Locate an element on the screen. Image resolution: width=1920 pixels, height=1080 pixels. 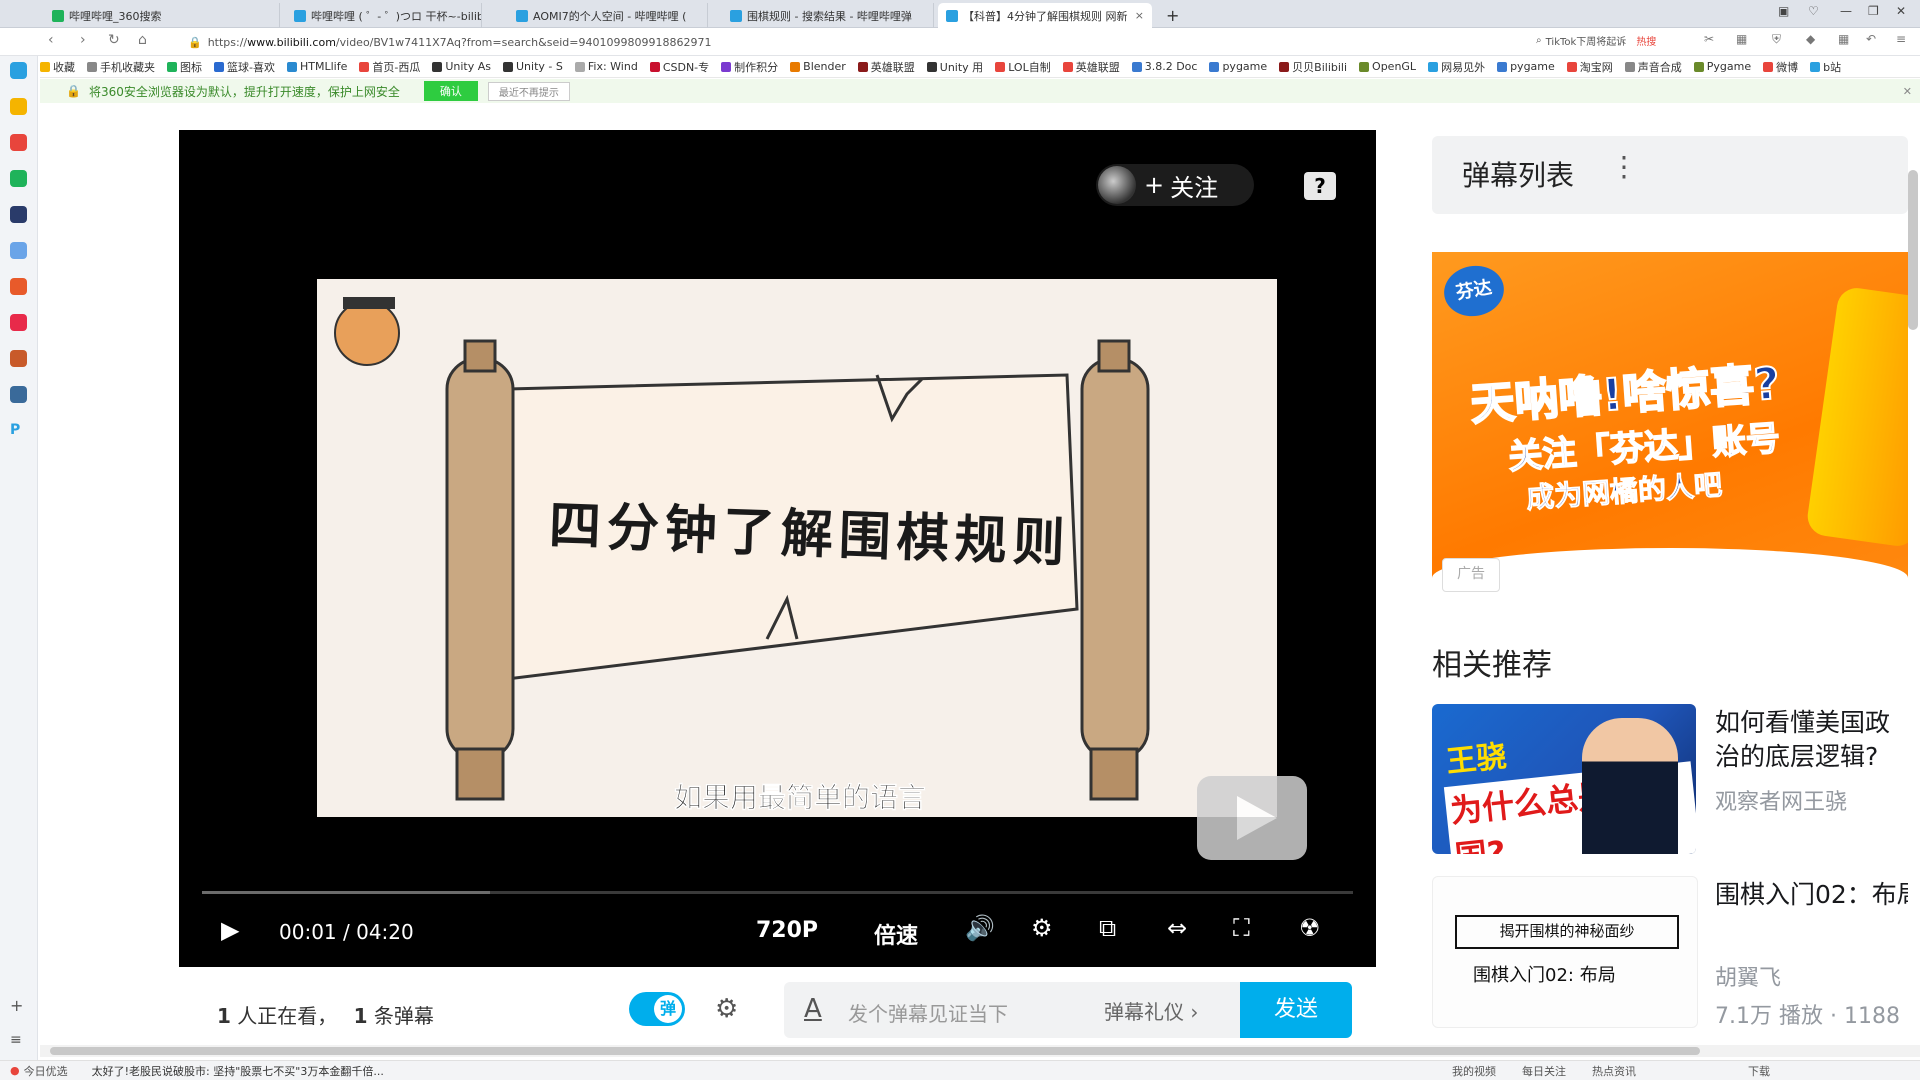
close-window-icon: ✕ is located at coordinates (1901, 11).